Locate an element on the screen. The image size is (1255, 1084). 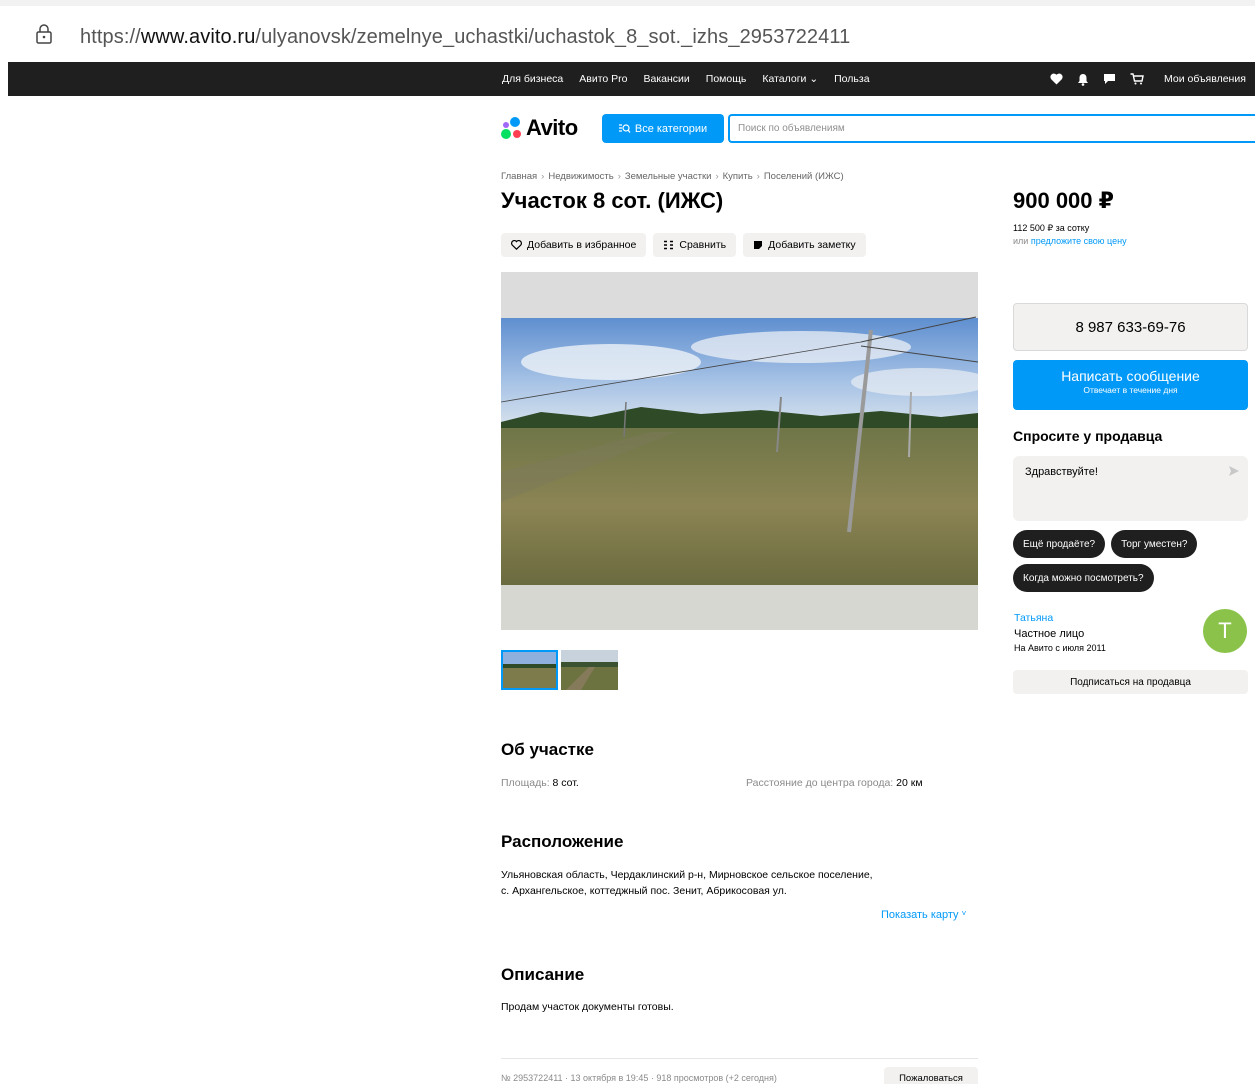
ask-seller-heading: Спросите у продавца is located at coordinates (1088, 436).